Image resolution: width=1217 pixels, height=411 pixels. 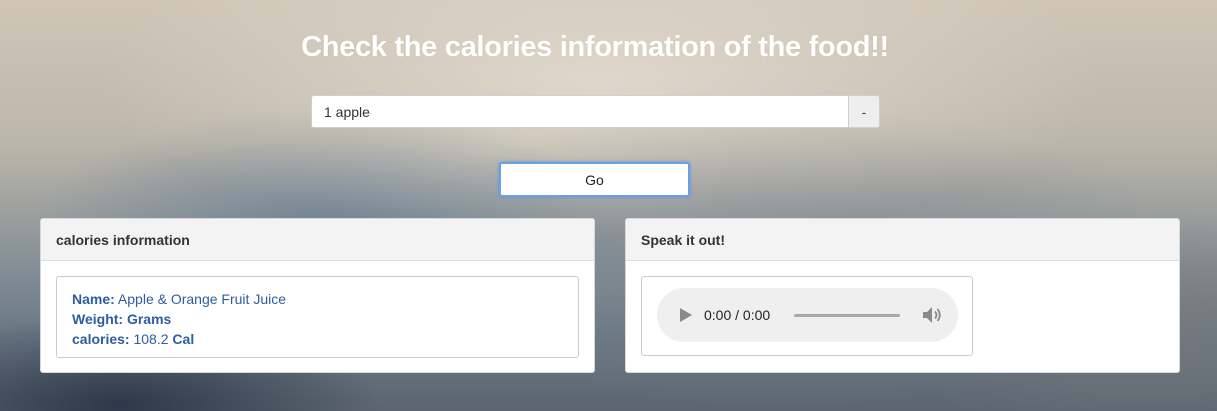 I want to click on weight-row: Weight: Grams, so click(x=317, y=319).